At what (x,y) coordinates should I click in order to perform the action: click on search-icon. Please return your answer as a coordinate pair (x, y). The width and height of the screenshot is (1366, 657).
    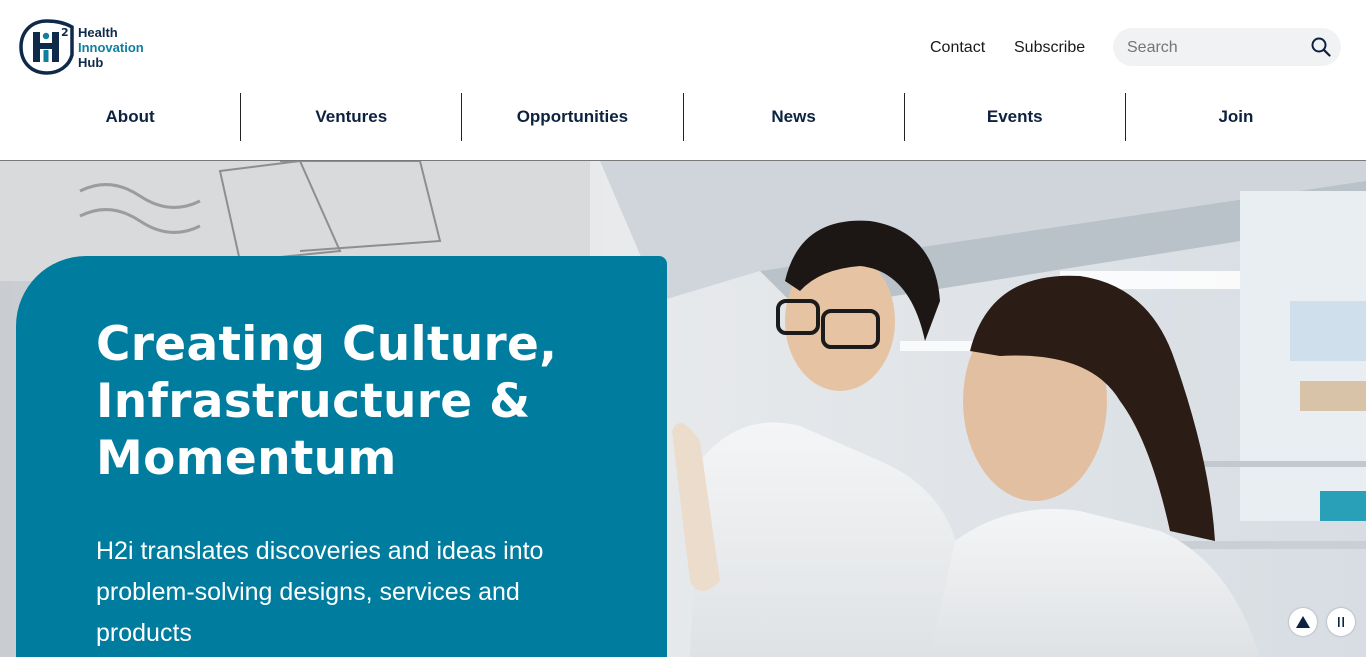
    Looking at the image, I should click on (1321, 47).